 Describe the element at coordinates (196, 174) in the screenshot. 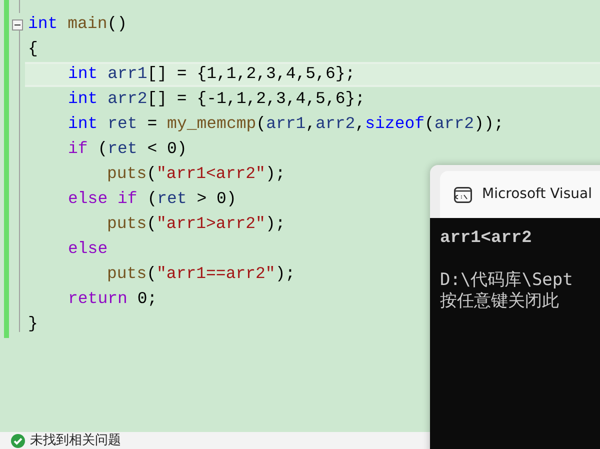

I see `code-line: puts("arr1<arr2");` at that location.